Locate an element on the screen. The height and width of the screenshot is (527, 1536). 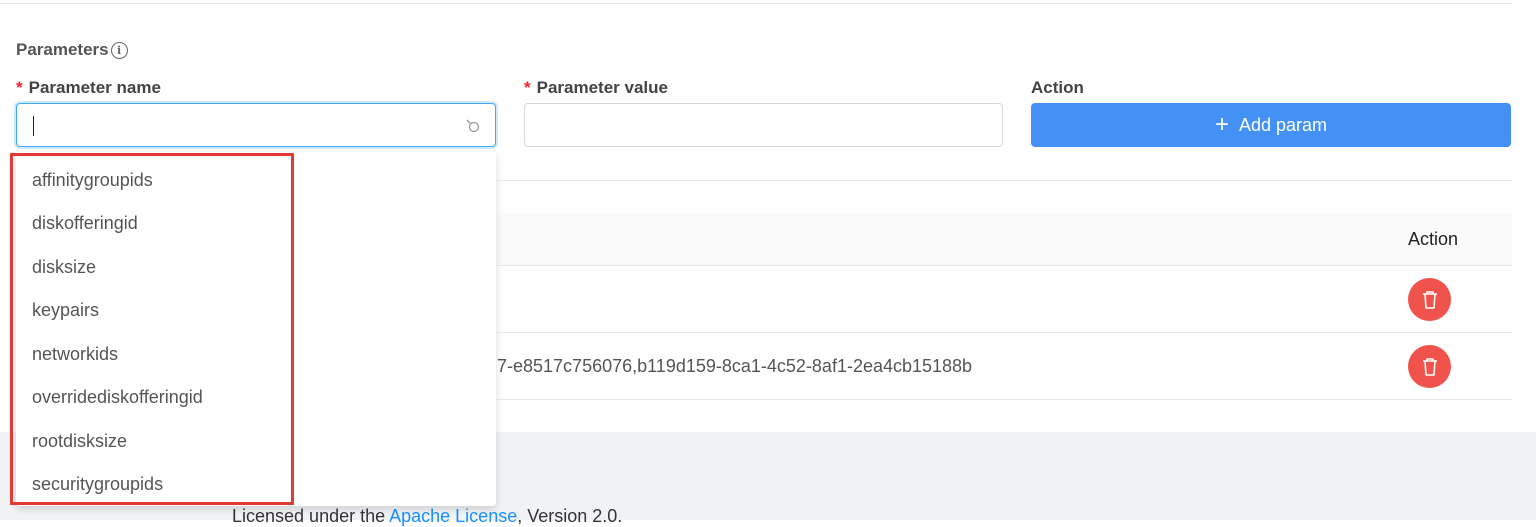
parameter-name-label-text: Parameter name is located at coordinates (94, 87).